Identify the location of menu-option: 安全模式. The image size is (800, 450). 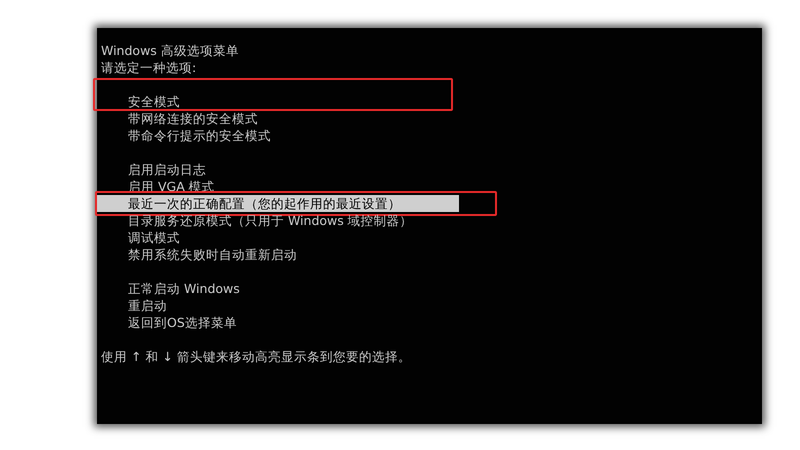
(154, 101).